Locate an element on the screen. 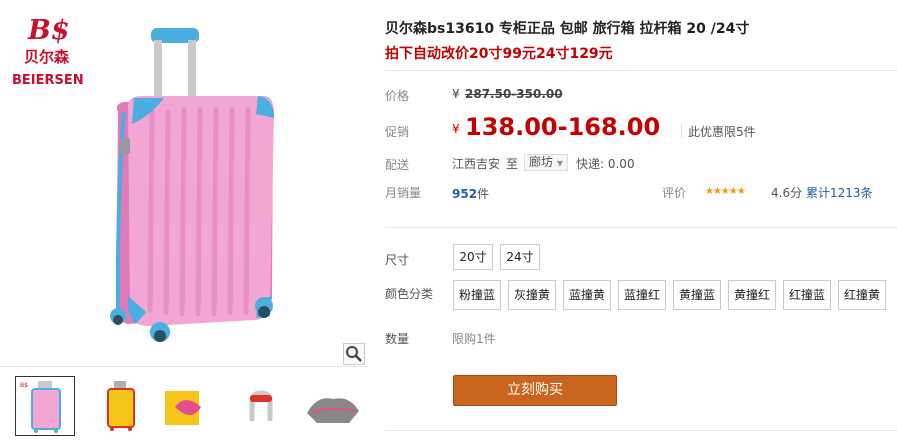 The height and width of the screenshot is (448, 897). thumb-image-interior is located at coordinates (333, 410).